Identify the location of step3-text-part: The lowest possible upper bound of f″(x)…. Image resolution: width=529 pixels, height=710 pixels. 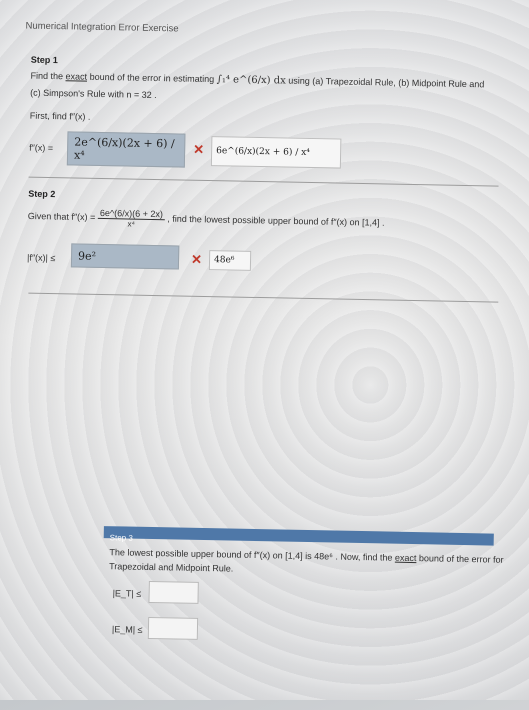
(251, 555).